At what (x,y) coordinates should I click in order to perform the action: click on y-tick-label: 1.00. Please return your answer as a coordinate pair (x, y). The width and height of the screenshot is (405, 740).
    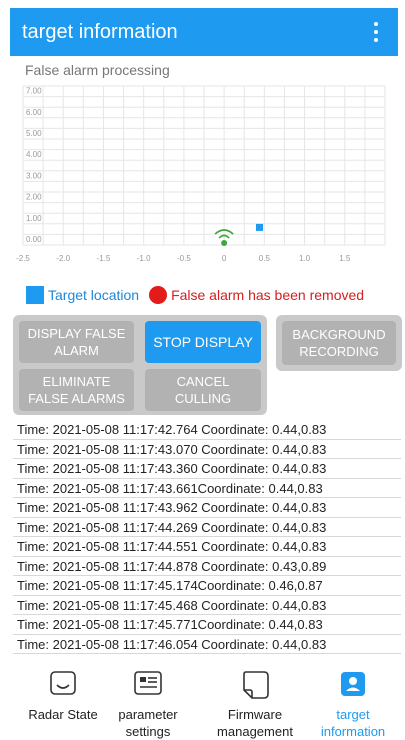
    Looking at the image, I should click on (34, 218).